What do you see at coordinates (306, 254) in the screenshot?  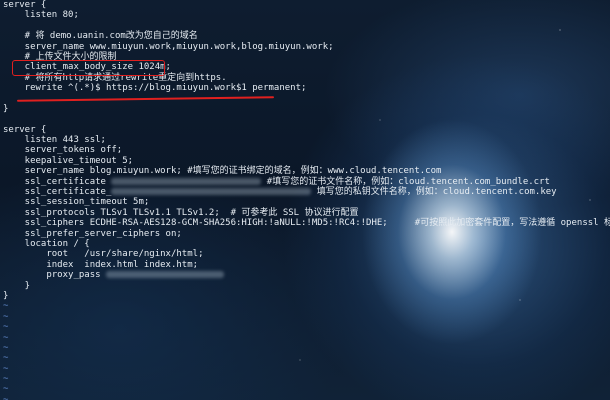 I see `code-line: root /usr/share/nginx/html;` at bounding box center [306, 254].